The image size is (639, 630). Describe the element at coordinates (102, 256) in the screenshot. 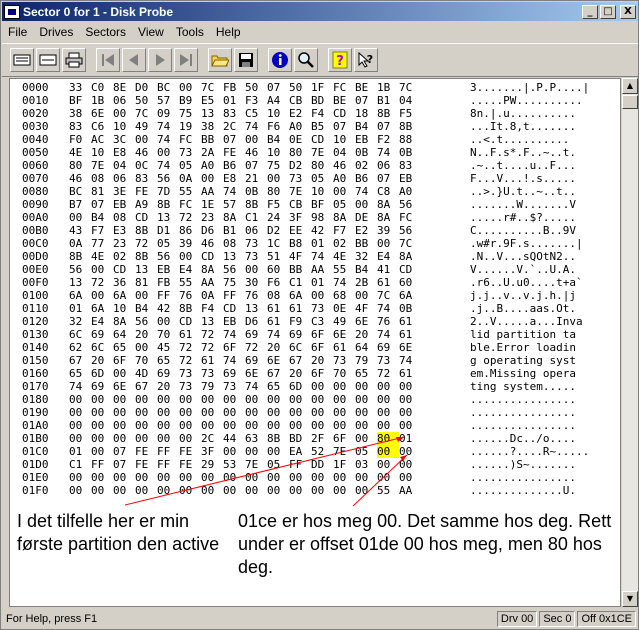

I see `hex-byte: 4E` at that location.